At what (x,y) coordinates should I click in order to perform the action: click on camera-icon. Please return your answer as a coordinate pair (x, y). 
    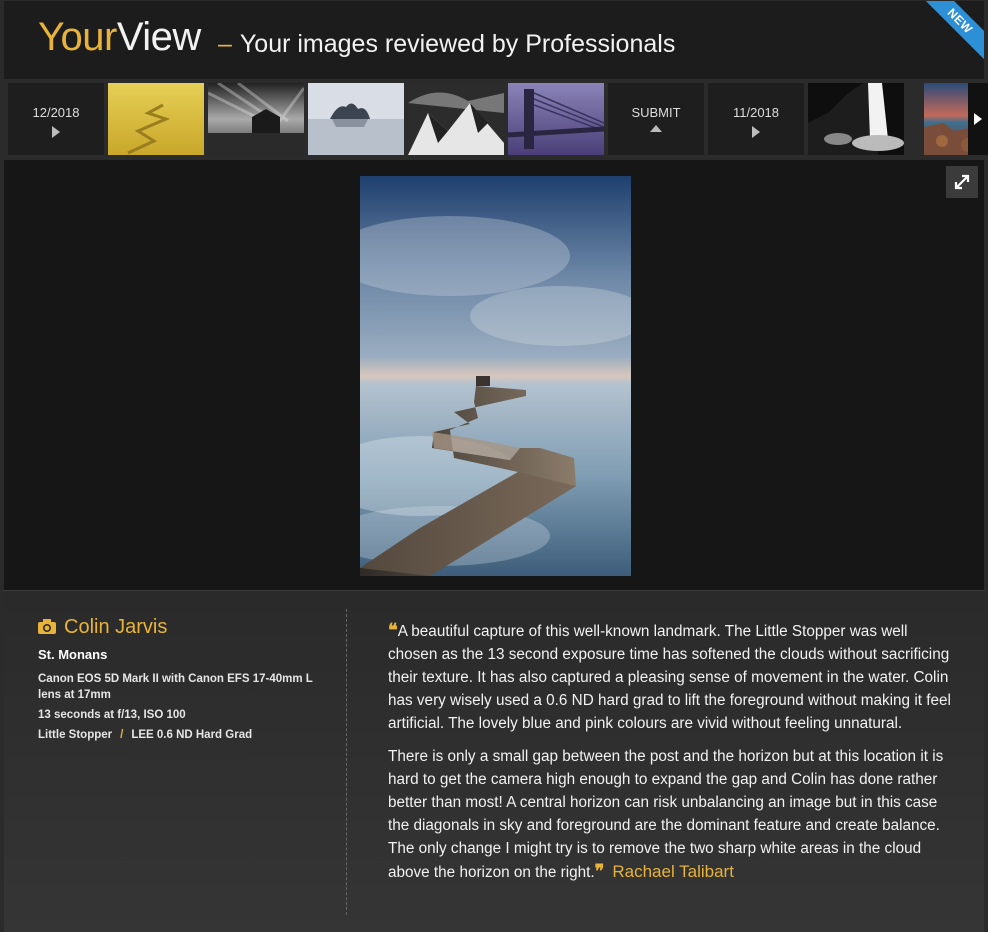
    Looking at the image, I should click on (47, 626).